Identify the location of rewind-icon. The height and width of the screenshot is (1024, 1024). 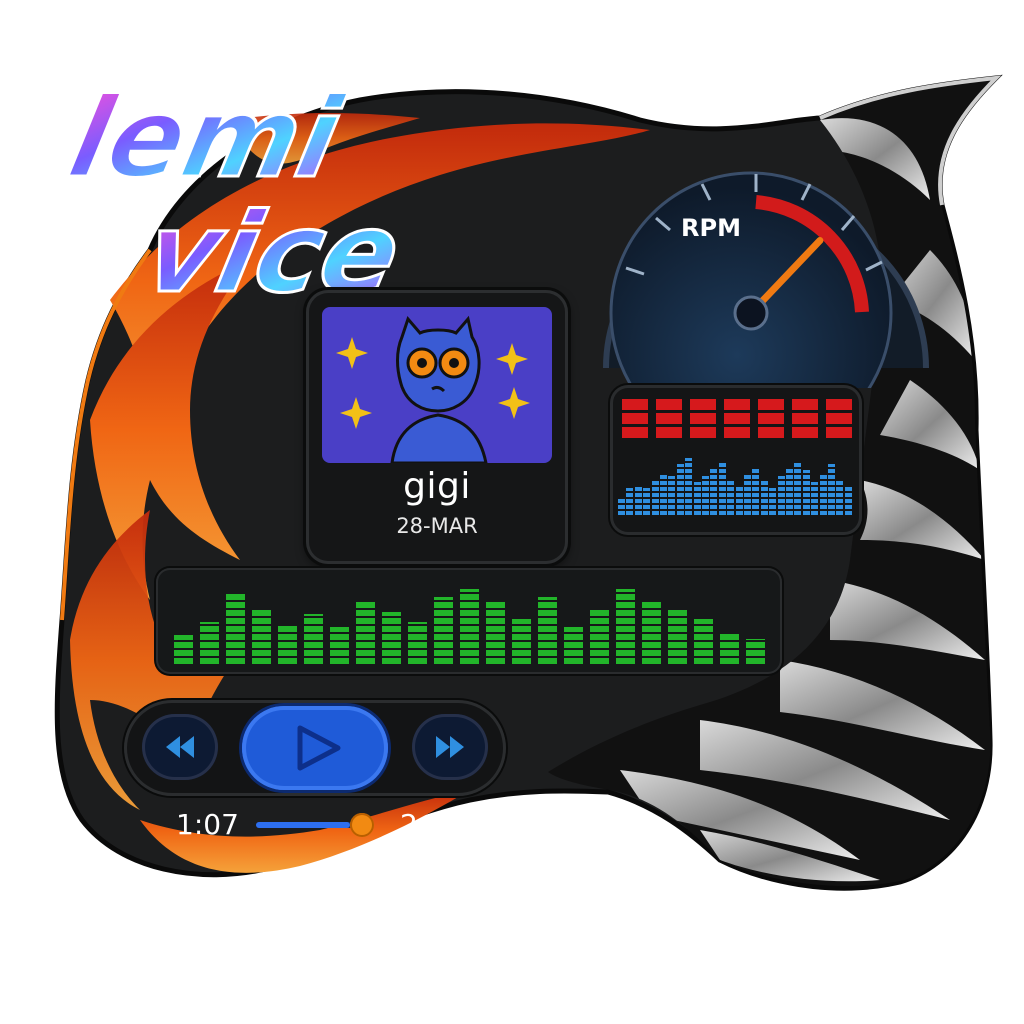
(180, 747).